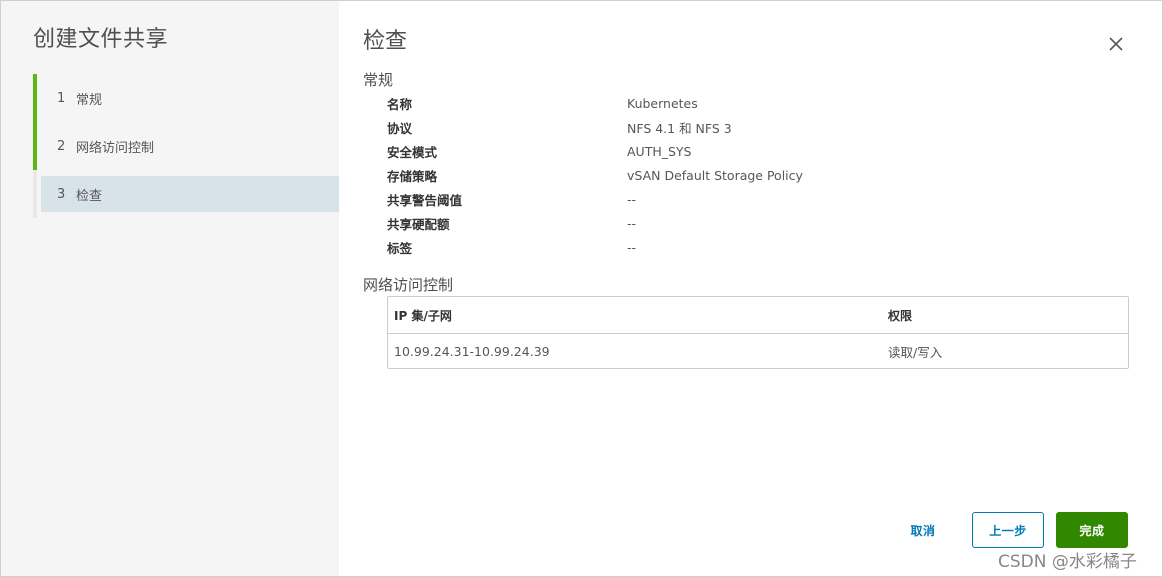 The width and height of the screenshot is (1163, 577). Describe the element at coordinates (186, 98) in the screenshot. I see `wizard-step-general: 1 常规` at that location.